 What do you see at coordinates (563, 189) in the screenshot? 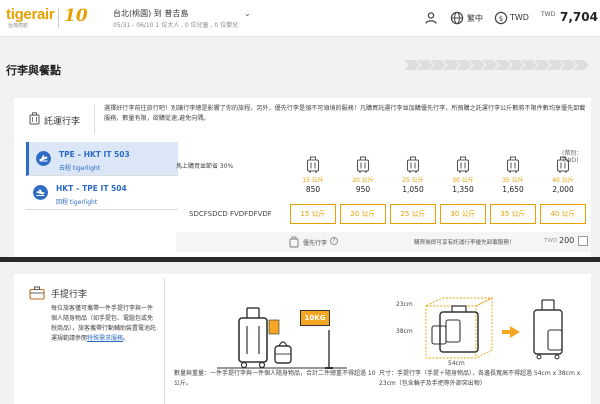
I see `option-price: 2,000` at bounding box center [563, 189].